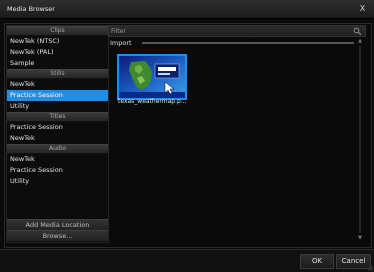  Describe the element at coordinates (57, 31) in the screenshot. I see `section-header-clips: Clips` at that location.